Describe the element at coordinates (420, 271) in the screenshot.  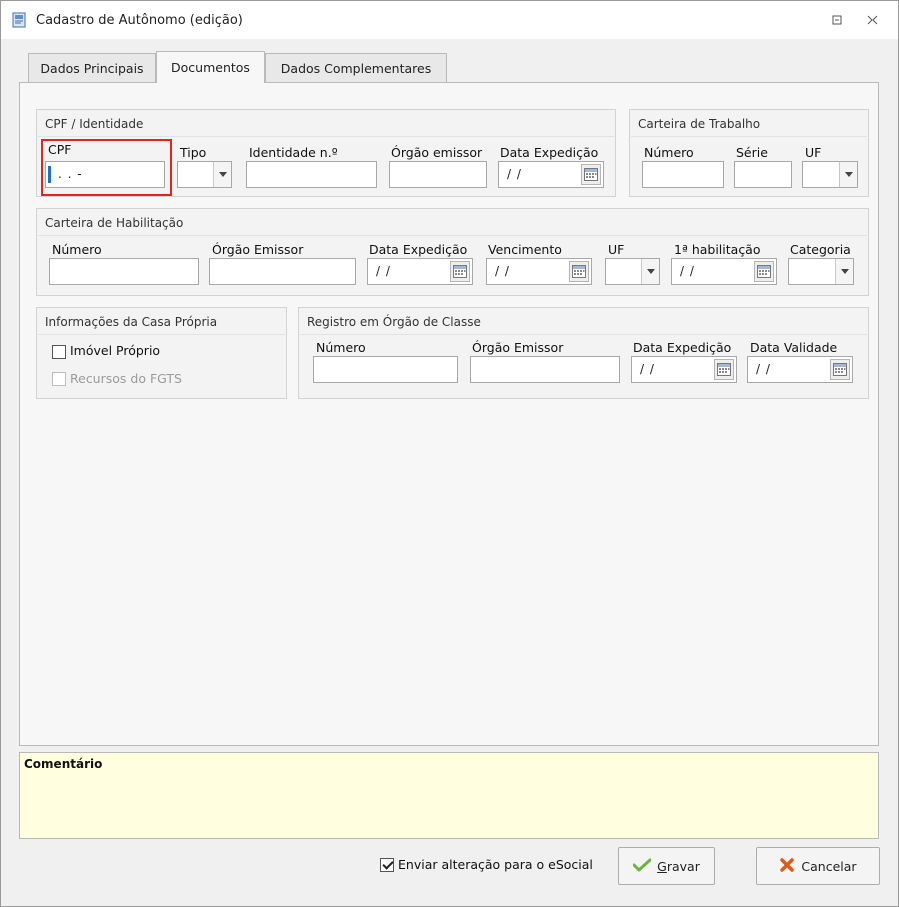
I see `cnh-data-expedicao-input: / /` at that location.